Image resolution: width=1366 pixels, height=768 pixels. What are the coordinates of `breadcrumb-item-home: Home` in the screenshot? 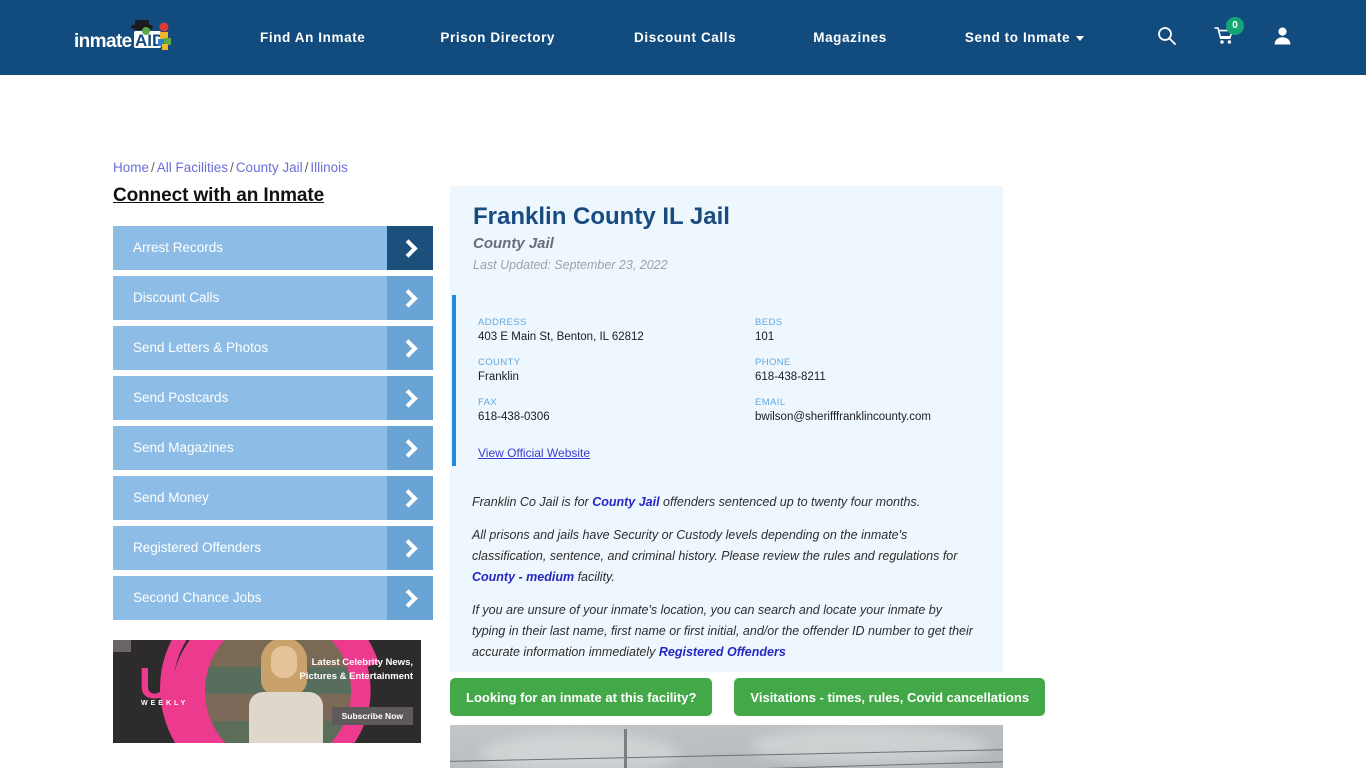 It's located at (131, 167).